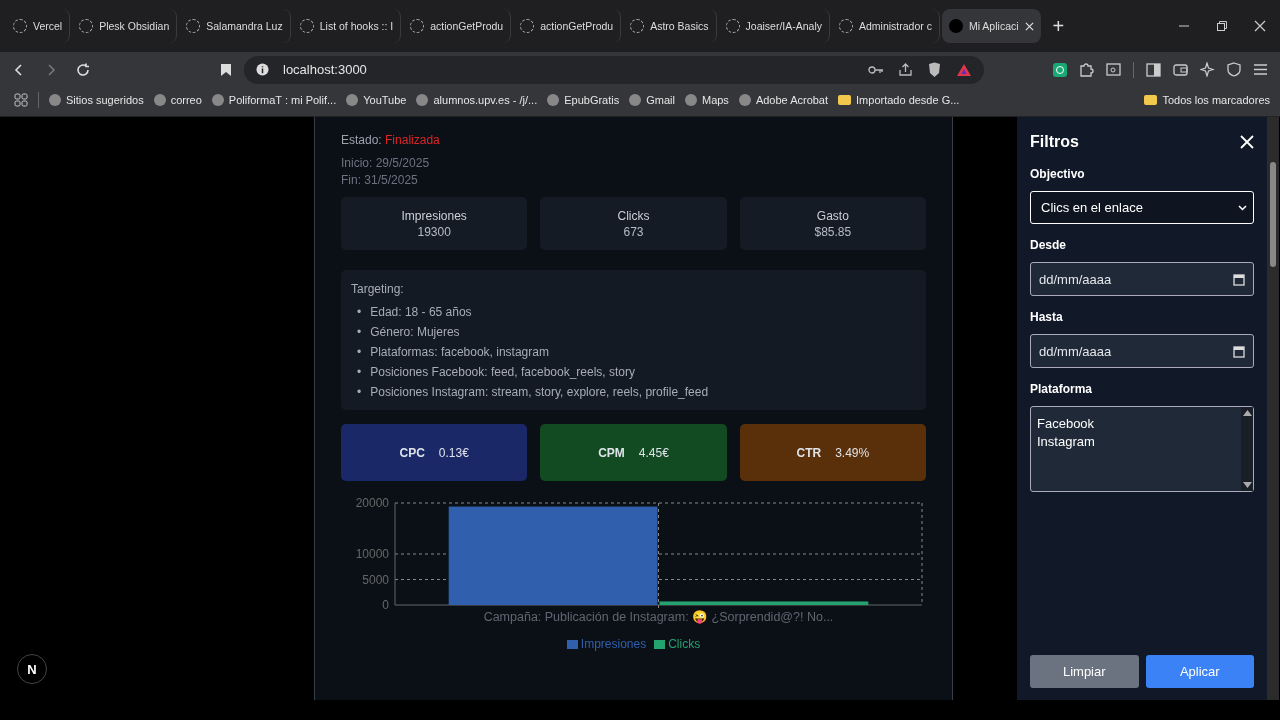  Describe the element at coordinates (652, 99) in the screenshot. I see `bookmark-link: Gmail` at that location.